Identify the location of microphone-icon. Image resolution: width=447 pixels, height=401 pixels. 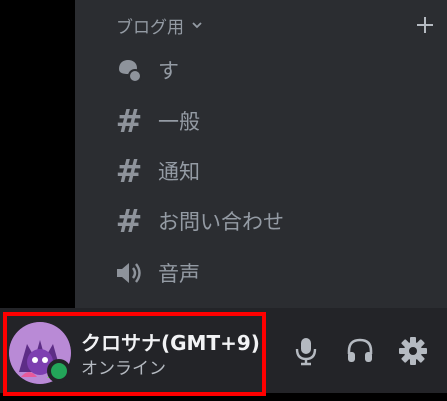
(306, 351).